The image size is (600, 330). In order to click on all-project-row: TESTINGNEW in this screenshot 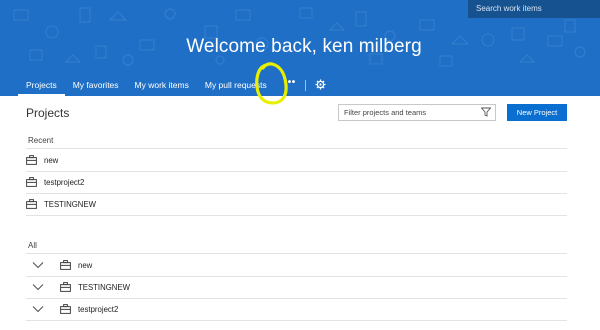, I will do `click(296, 287)`.